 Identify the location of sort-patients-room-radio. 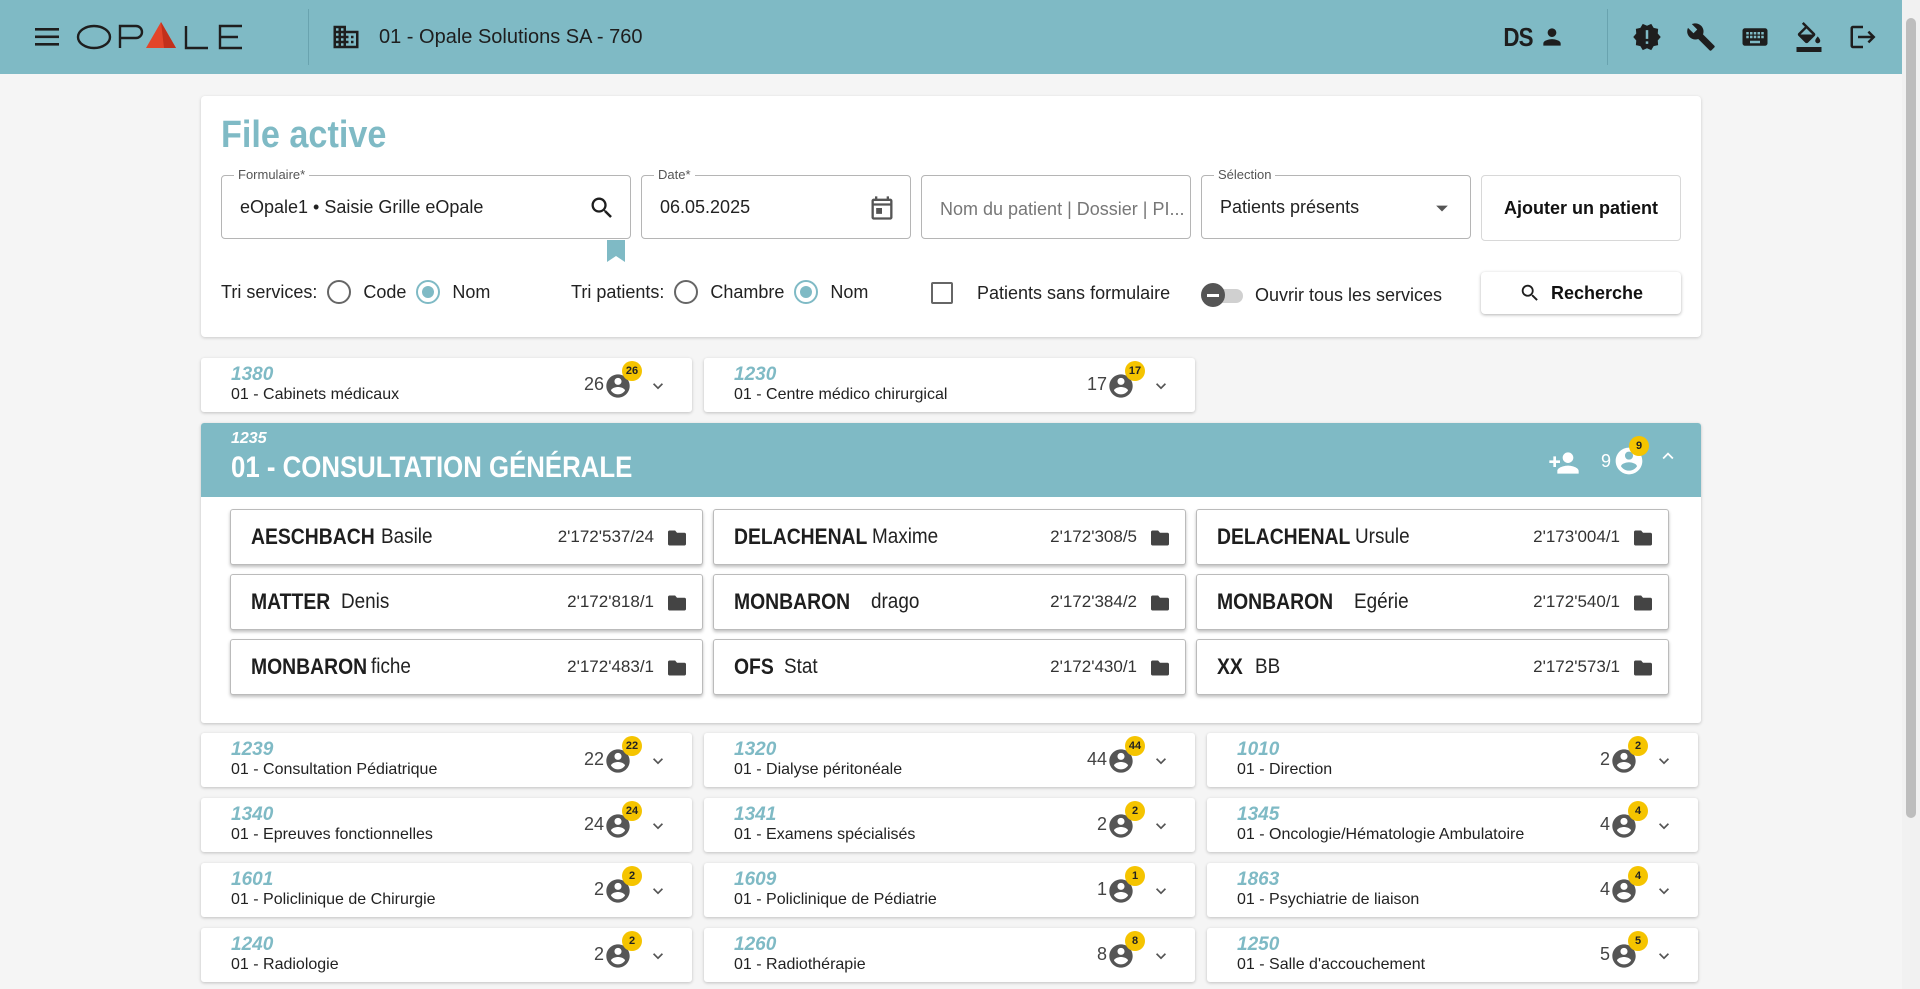
(686, 292).